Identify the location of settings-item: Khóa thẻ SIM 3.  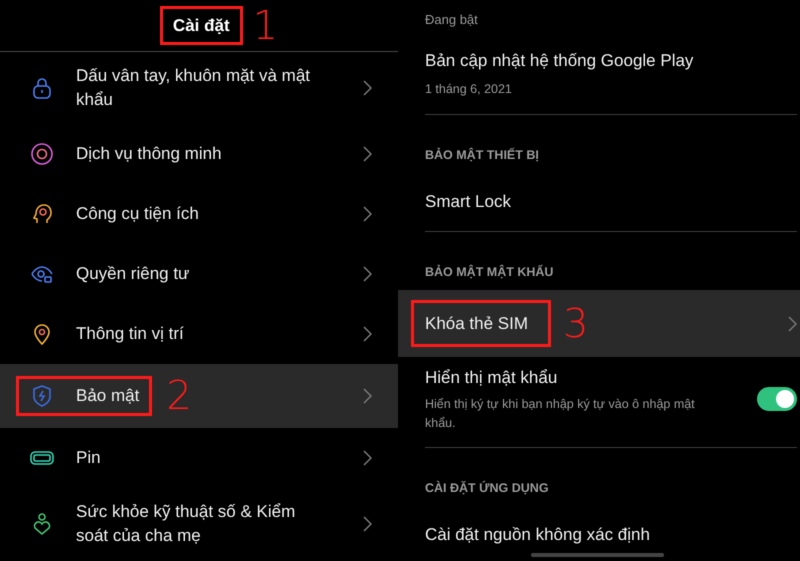
(599, 324).